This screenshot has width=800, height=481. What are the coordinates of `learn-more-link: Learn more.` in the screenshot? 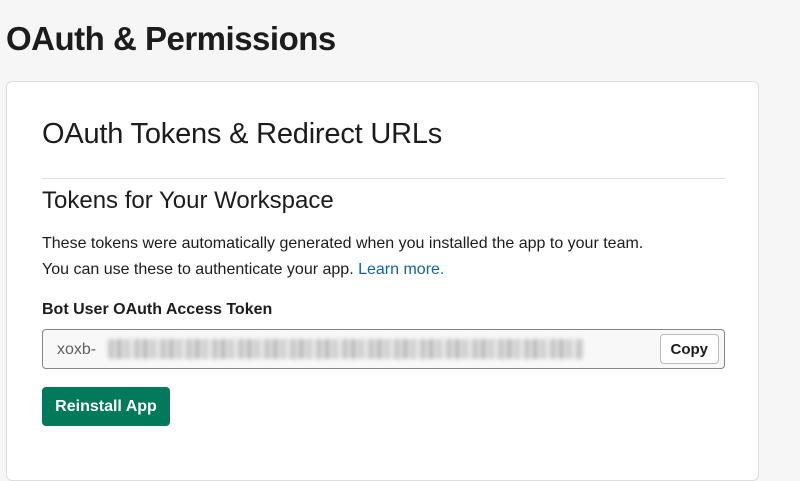 It's located at (401, 269).